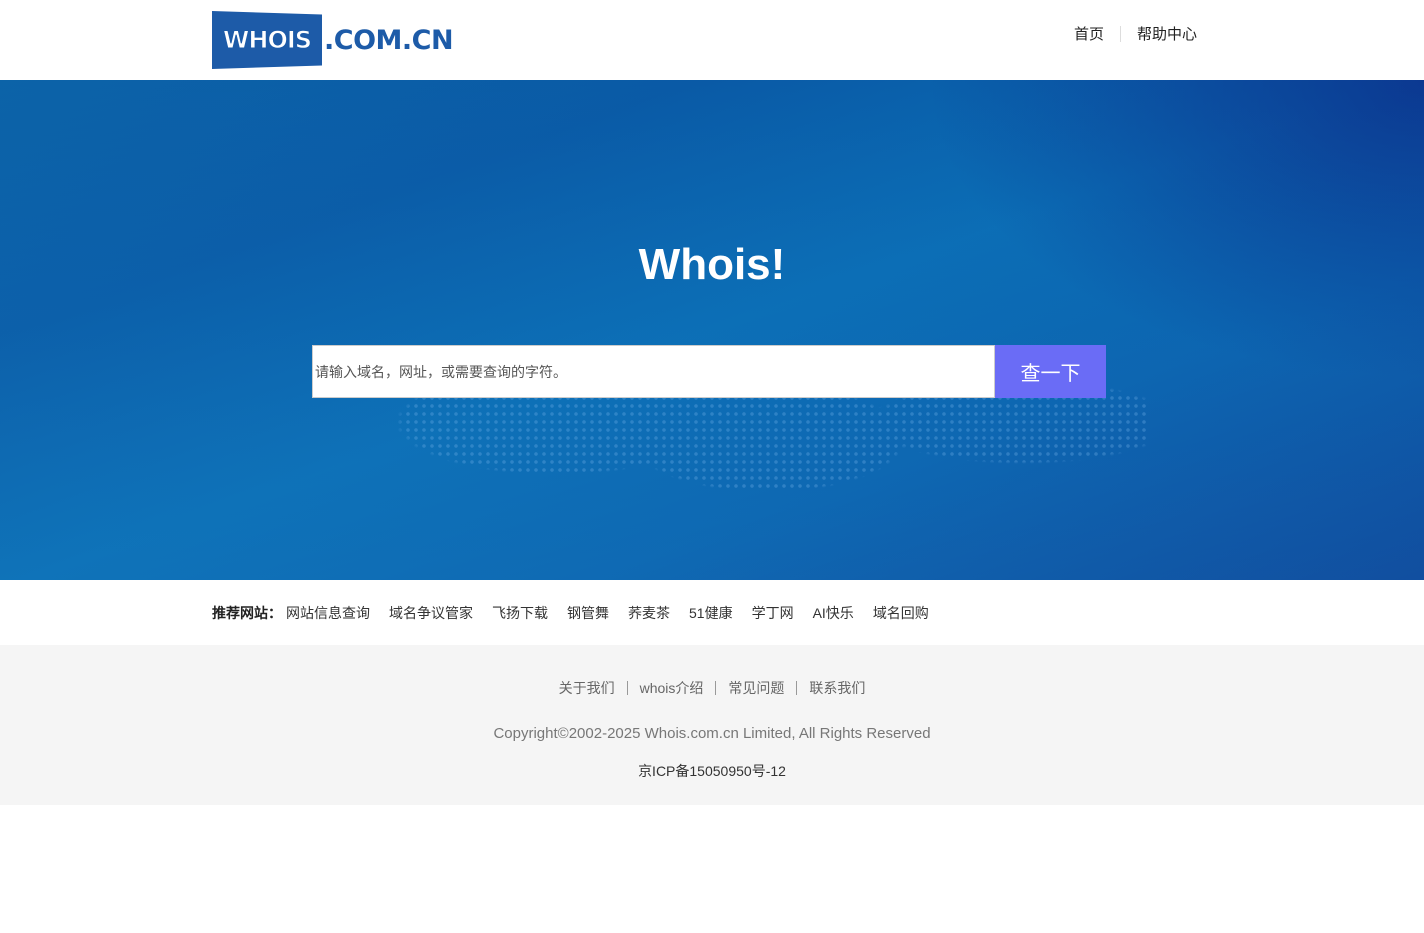 Image resolution: width=1424 pixels, height=933 pixels. I want to click on recommended-link: 51健康, so click(711, 613).